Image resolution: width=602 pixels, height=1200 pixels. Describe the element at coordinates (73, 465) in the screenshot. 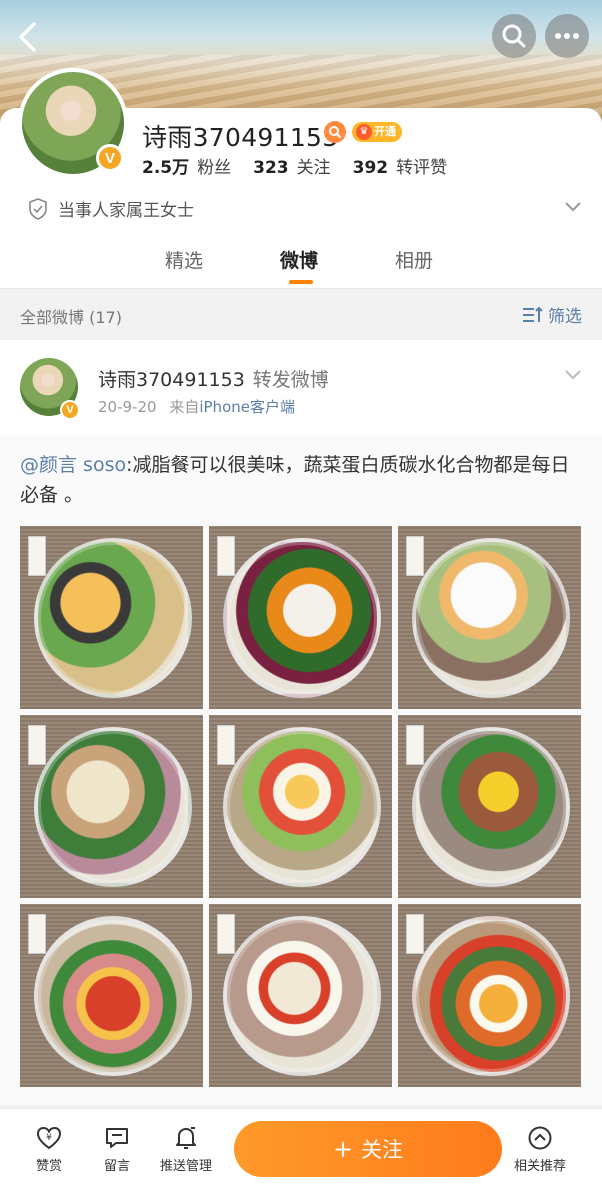

I see `post-mention: @颜言 soso` at that location.